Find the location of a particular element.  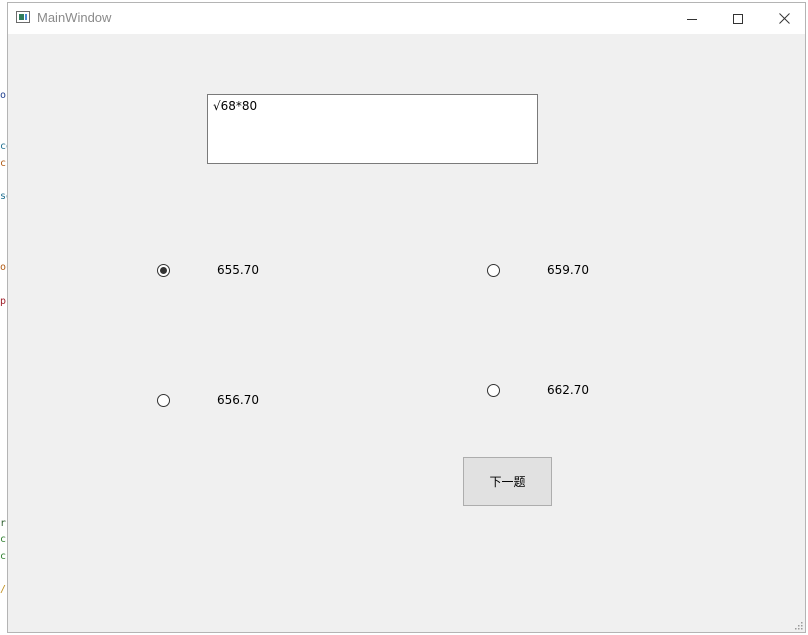

background-code-fragment: se is located at coordinates (3, 197).